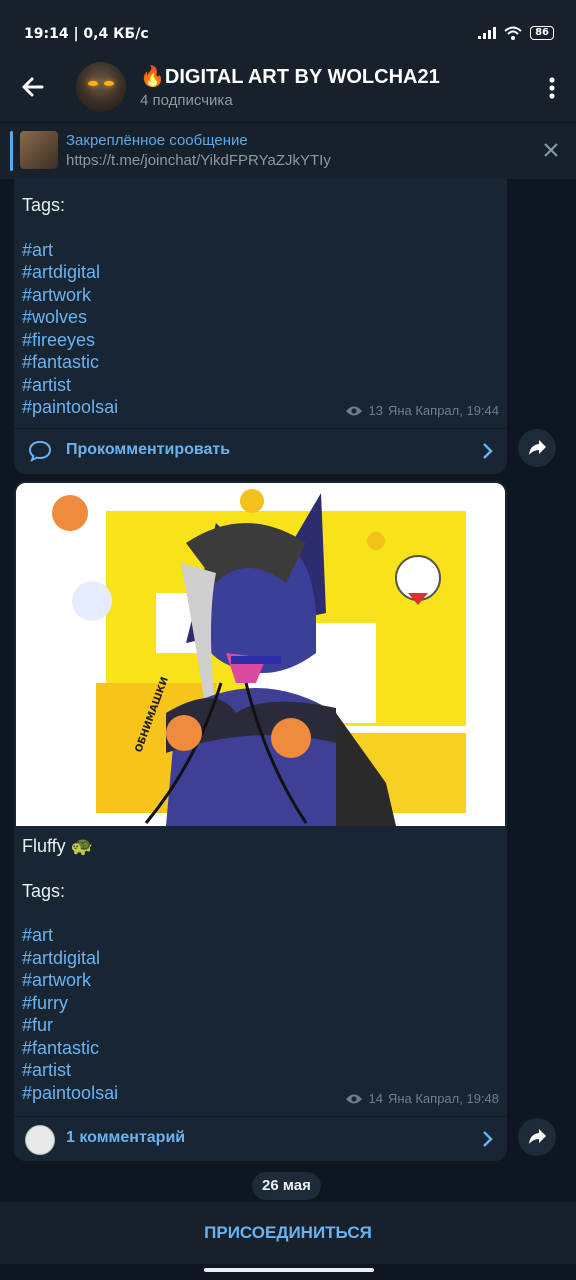 The height and width of the screenshot is (1280, 576). Describe the element at coordinates (513, 33) in the screenshot. I see `wifi-icon` at that location.